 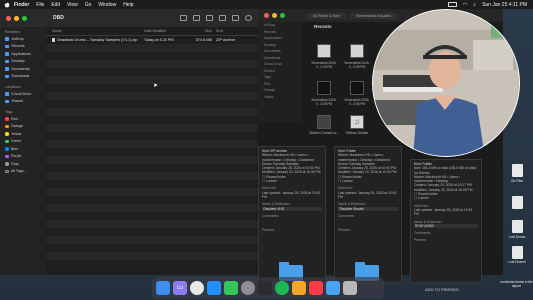 I want to click on dock-music, so click(x=316, y=288).